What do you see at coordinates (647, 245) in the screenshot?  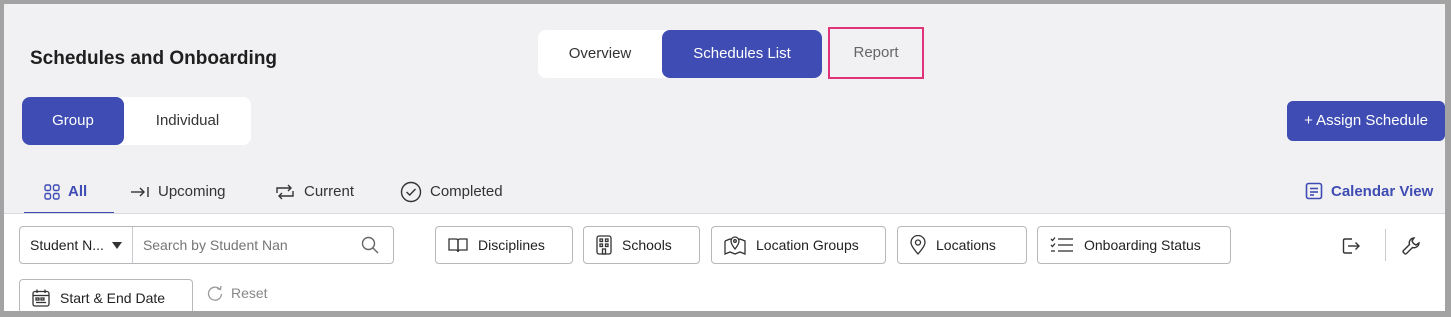 I see `schools-label: Schools` at bounding box center [647, 245].